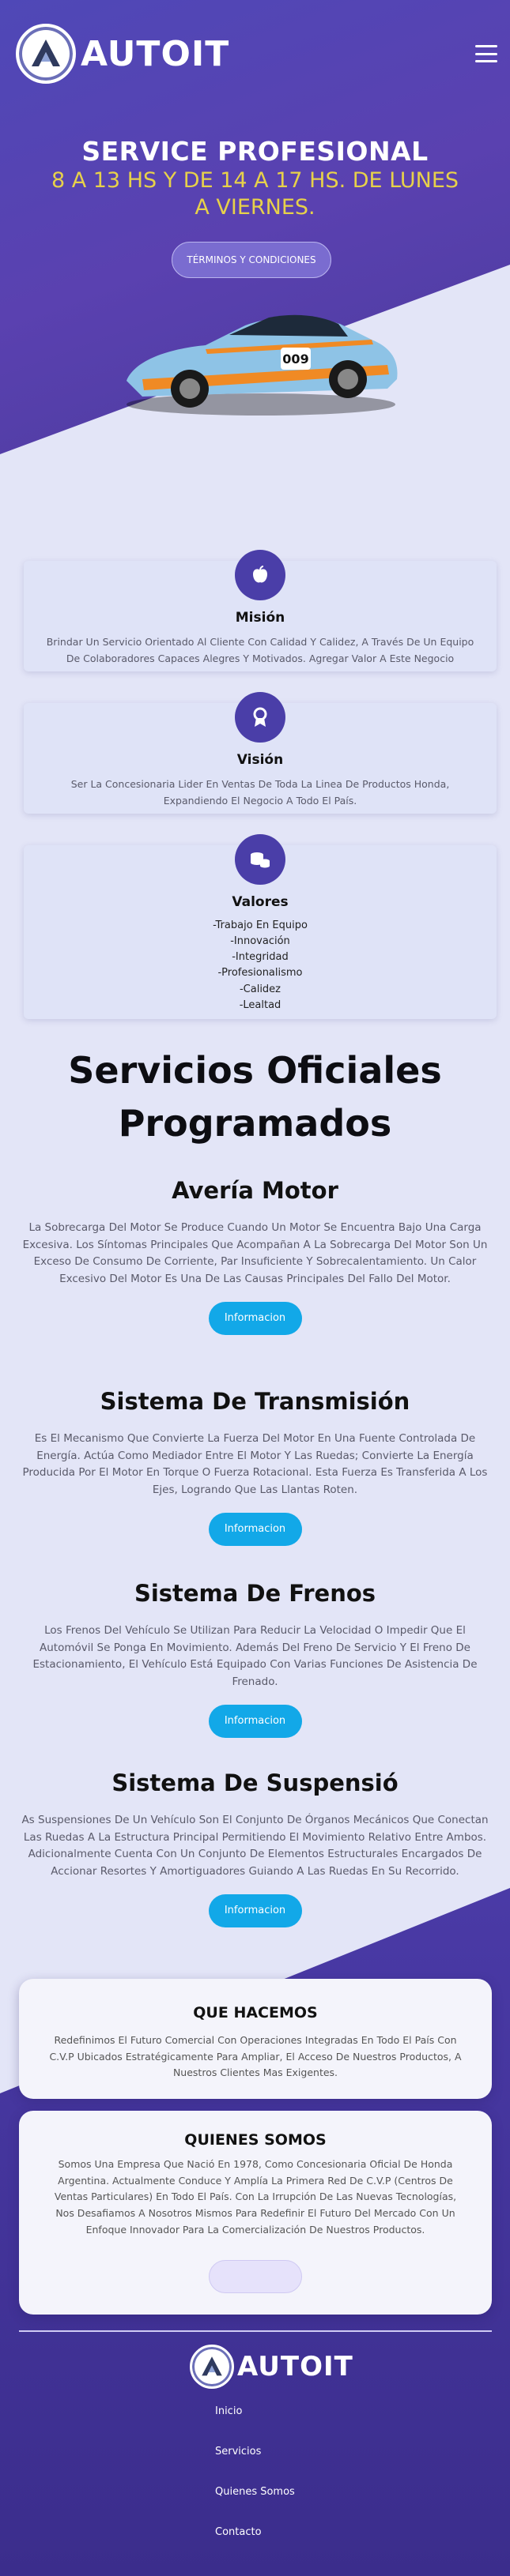 This screenshot has width=510, height=2576. Describe the element at coordinates (255, 2012) in the screenshot. I see `what-we-do-title: QUE HACEMOS` at that location.